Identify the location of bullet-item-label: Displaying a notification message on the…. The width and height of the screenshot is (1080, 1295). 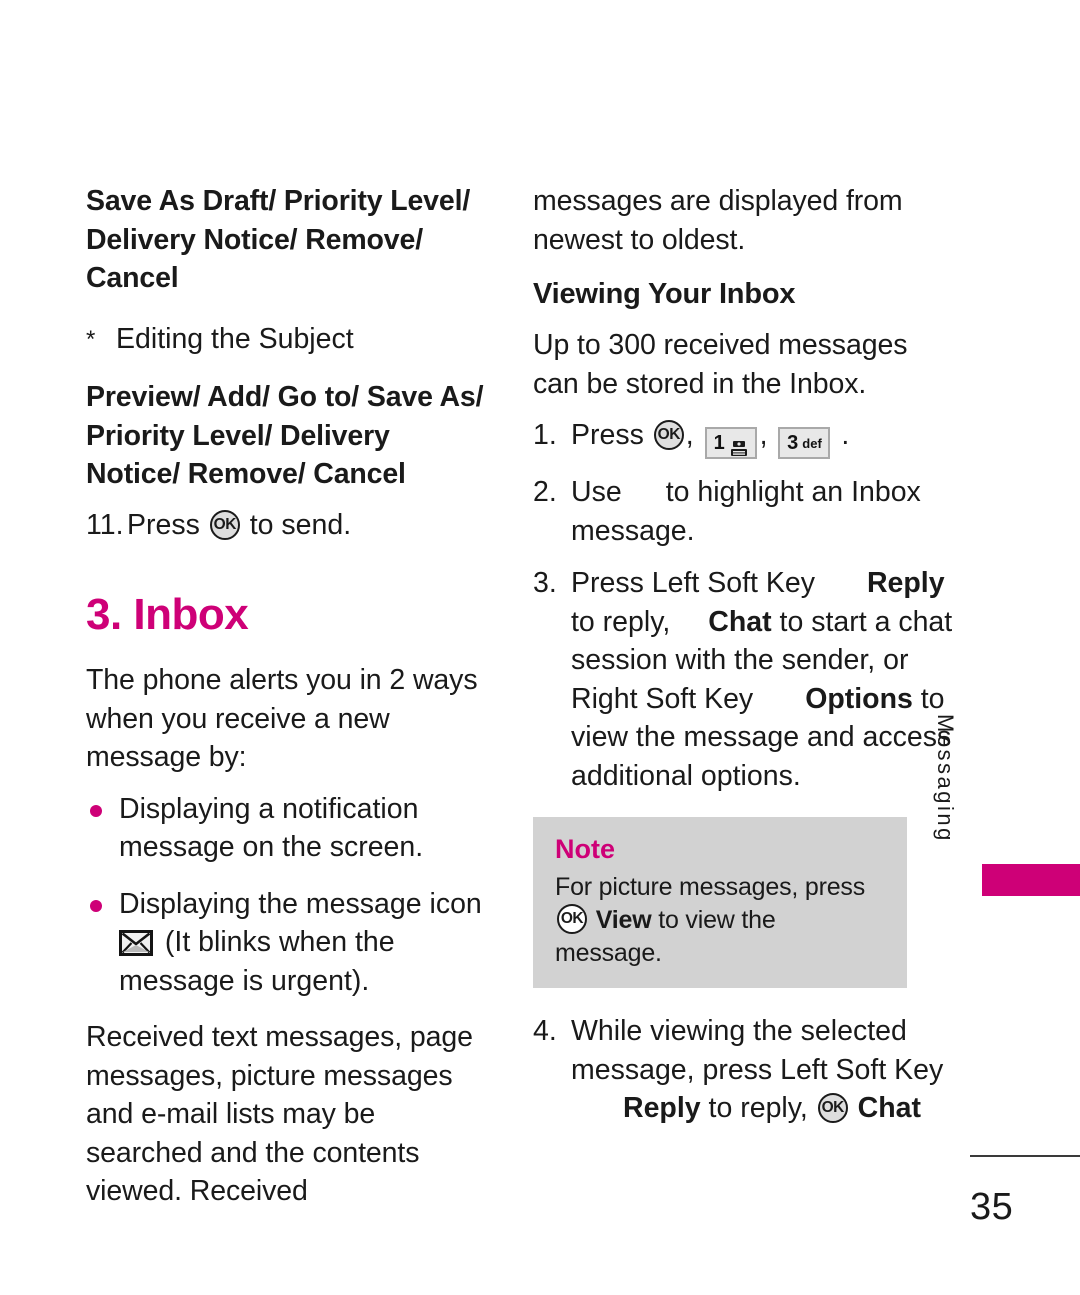
(271, 828).